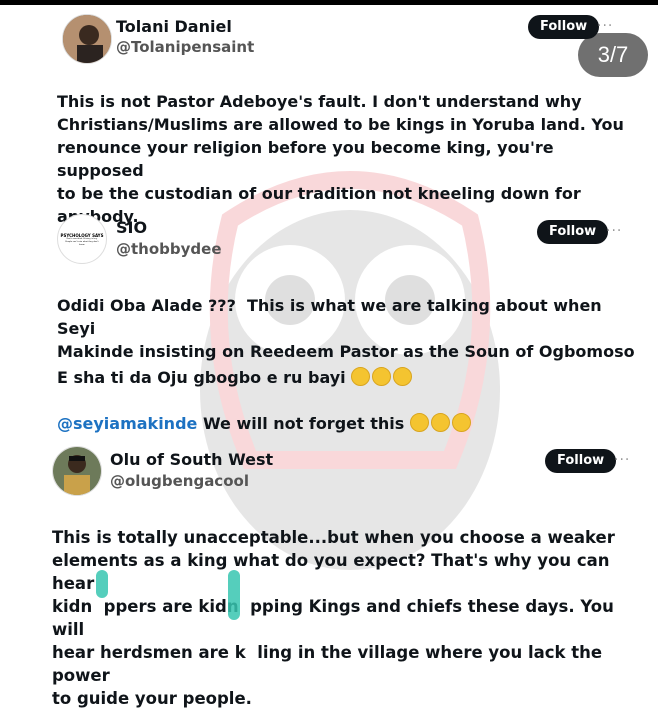 The height and width of the screenshot is (710, 658). Describe the element at coordinates (347, 377) in the screenshot. I see `tweet-text-line: E sha ti da Oju gbogbo e ru bayi` at that location.